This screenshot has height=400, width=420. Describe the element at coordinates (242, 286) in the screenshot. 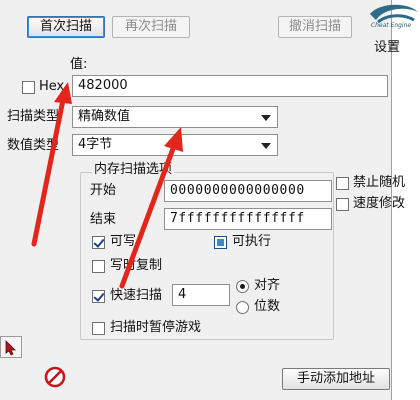

I see `align-radio` at that location.